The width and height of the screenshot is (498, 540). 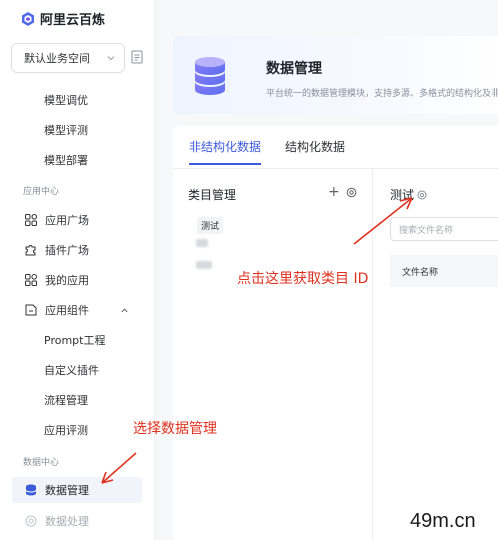 I want to click on nav-label: 模型评测, so click(x=66, y=130).